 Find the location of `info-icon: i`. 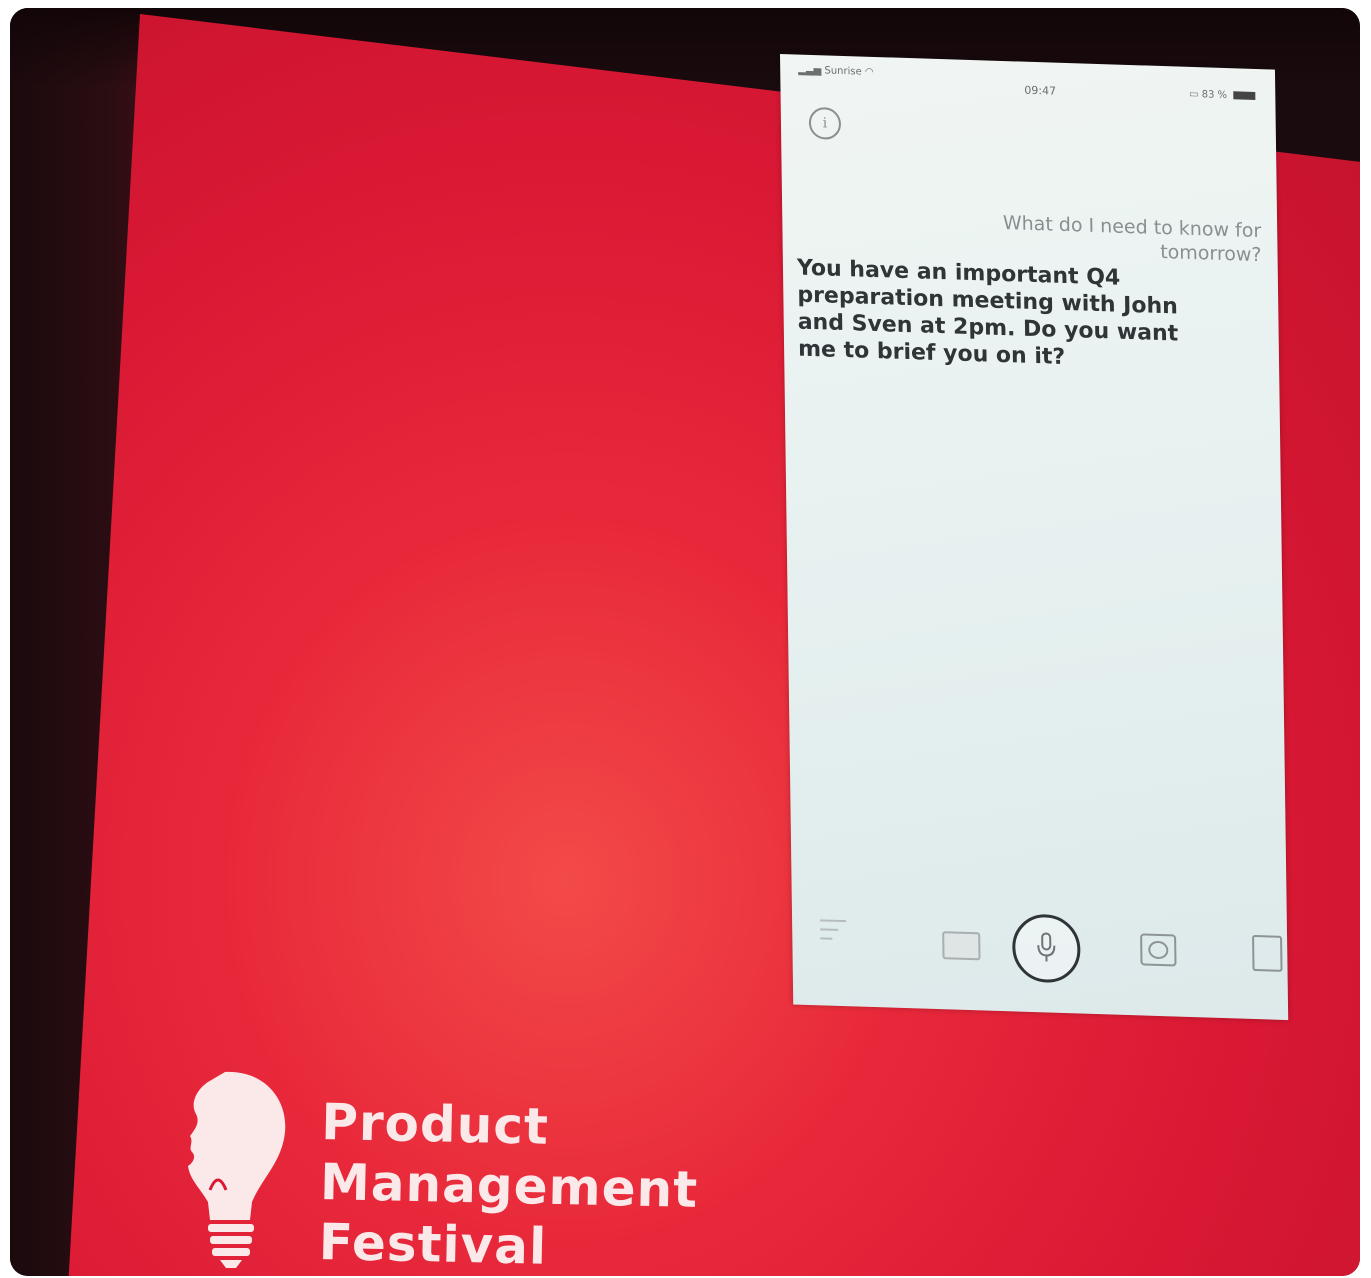

info-icon: i is located at coordinates (825, 123).